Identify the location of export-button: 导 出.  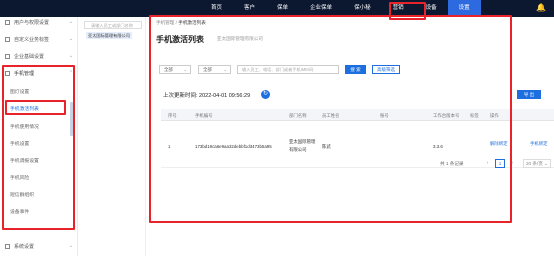
(529, 94).